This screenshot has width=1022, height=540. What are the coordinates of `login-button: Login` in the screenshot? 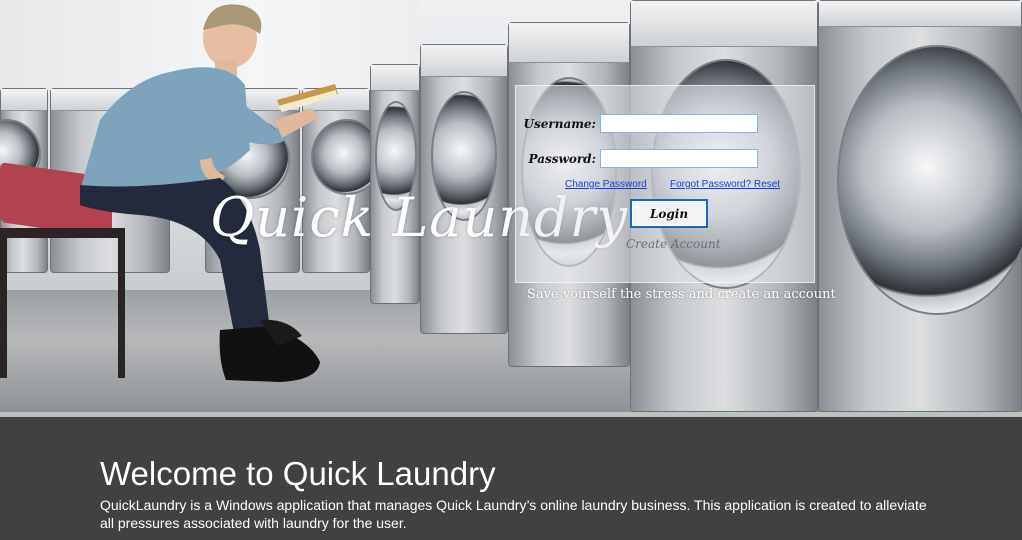 It's located at (669, 213).